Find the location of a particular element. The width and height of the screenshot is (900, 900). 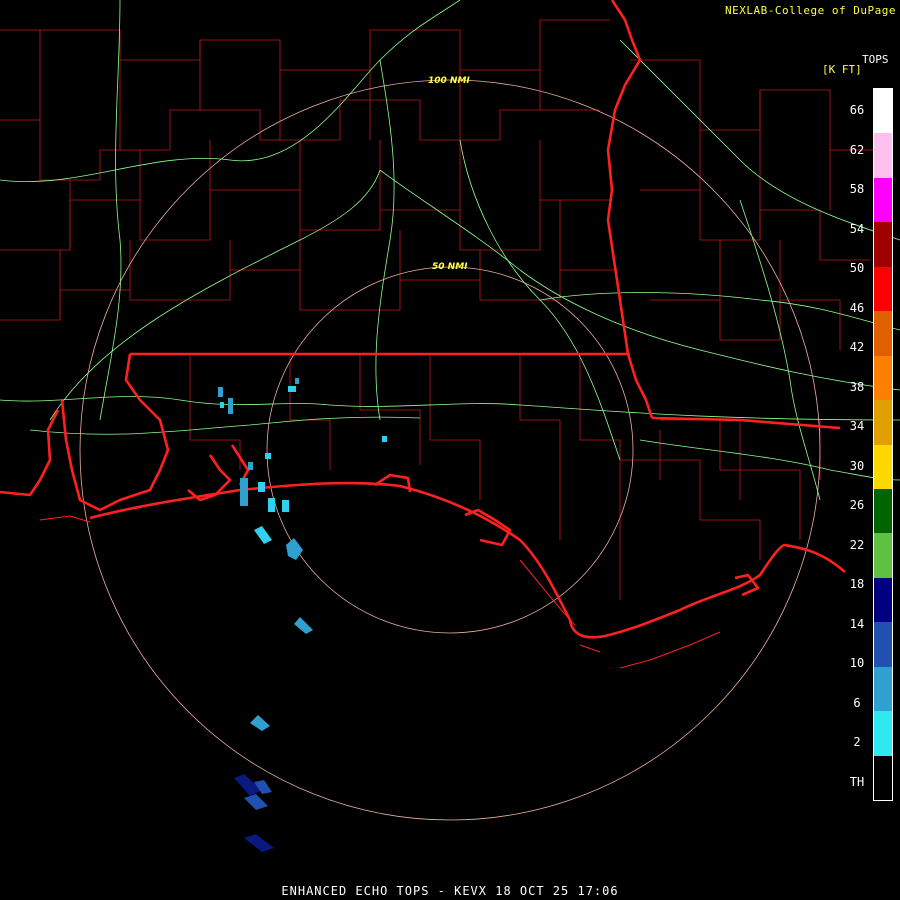

color-scale-label: 54 is located at coordinates (857, 228).